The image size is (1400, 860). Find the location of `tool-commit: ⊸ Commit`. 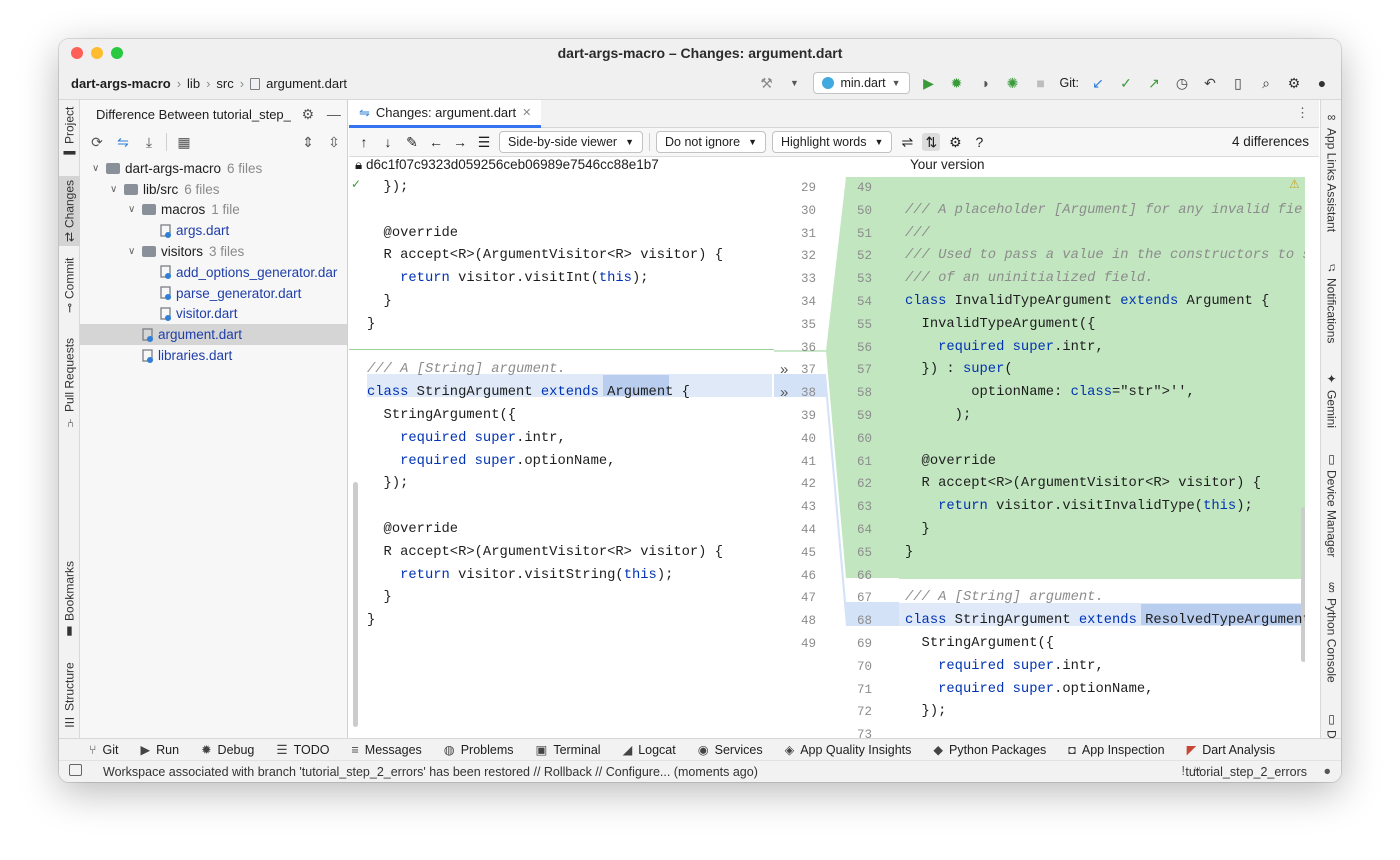

tool-commit: ⊸ Commit is located at coordinates (69, 285).